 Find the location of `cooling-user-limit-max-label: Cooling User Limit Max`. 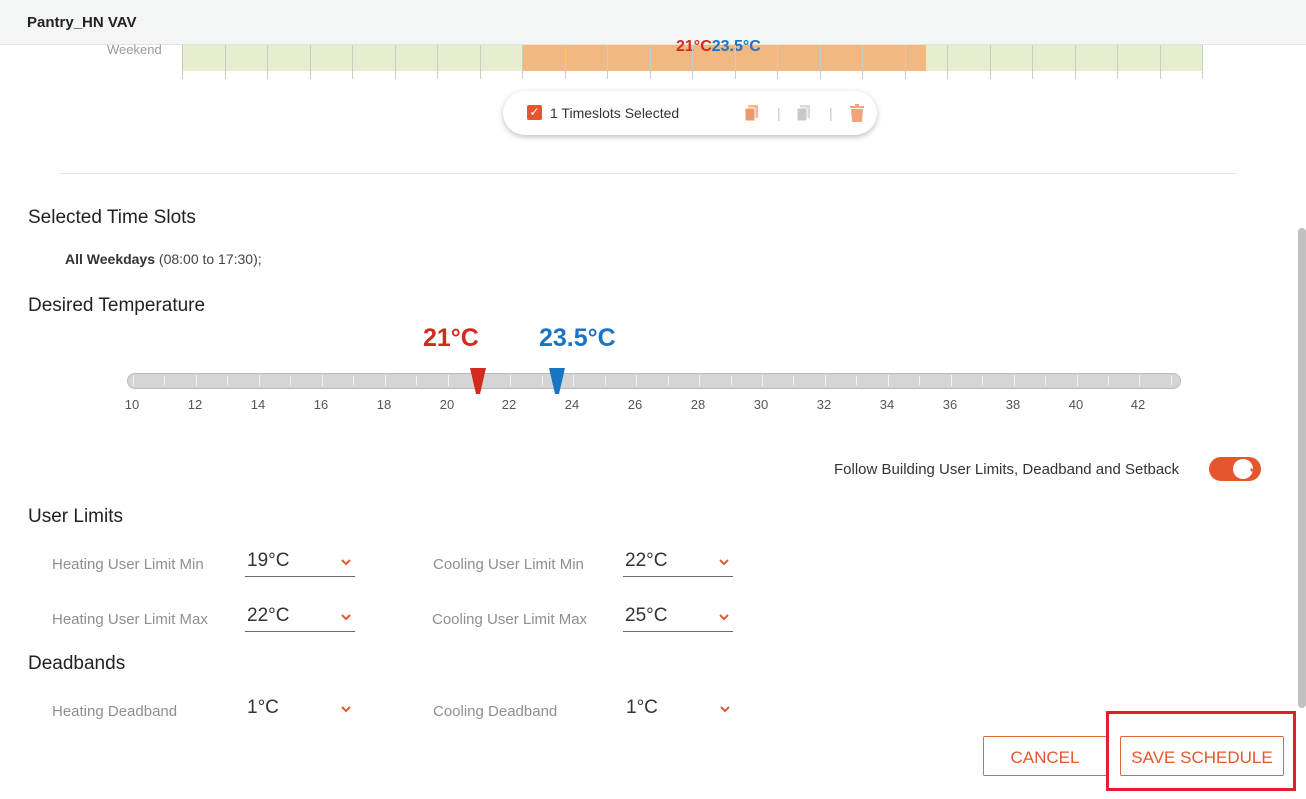

cooling-user-limit-max-label: Cooling User Limit Max is located at coordinates (510, 619).